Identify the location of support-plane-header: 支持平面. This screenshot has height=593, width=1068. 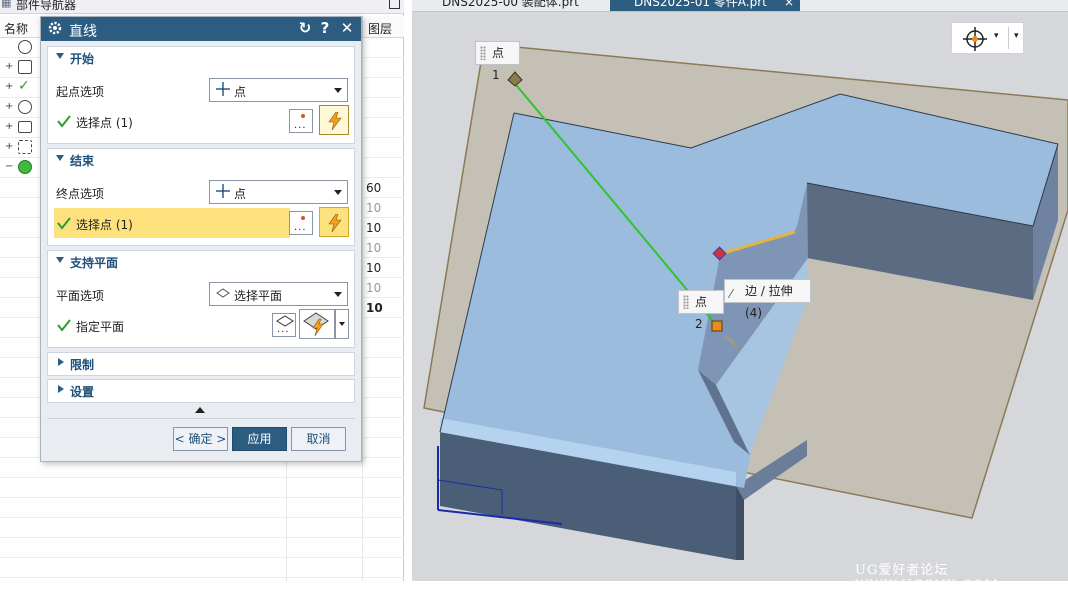
(201, 262).